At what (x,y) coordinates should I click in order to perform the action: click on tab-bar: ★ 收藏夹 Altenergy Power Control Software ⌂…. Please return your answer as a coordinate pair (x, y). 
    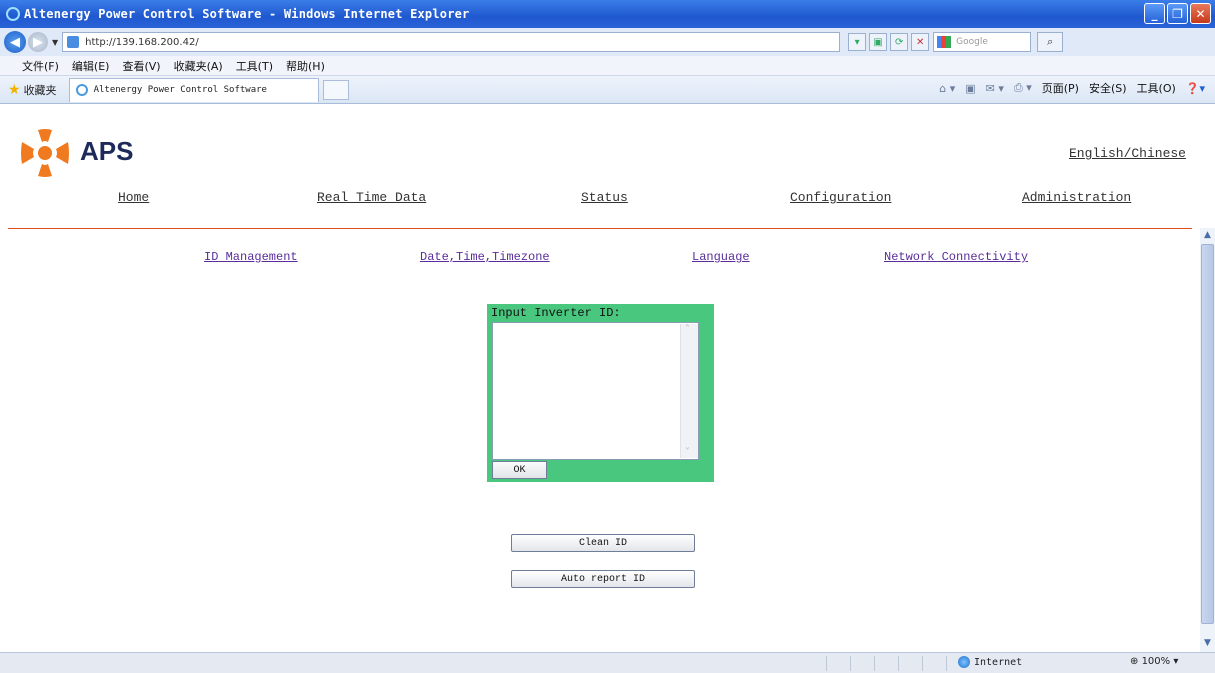
    Looking at the image, I should click on (607, 90).